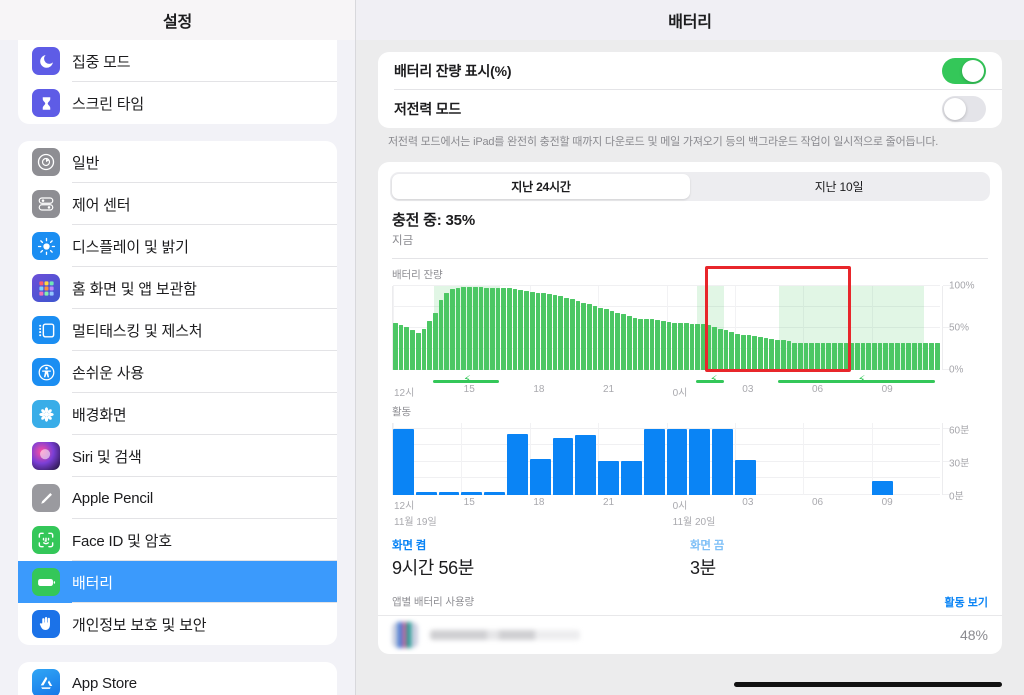 The width and height of the screenshot is (1024, 695). What do you see at coordinates (839, 186) in the screenshot?
I see `tab-last-10-days: 지난 10일` at bounding box center [839, 186].